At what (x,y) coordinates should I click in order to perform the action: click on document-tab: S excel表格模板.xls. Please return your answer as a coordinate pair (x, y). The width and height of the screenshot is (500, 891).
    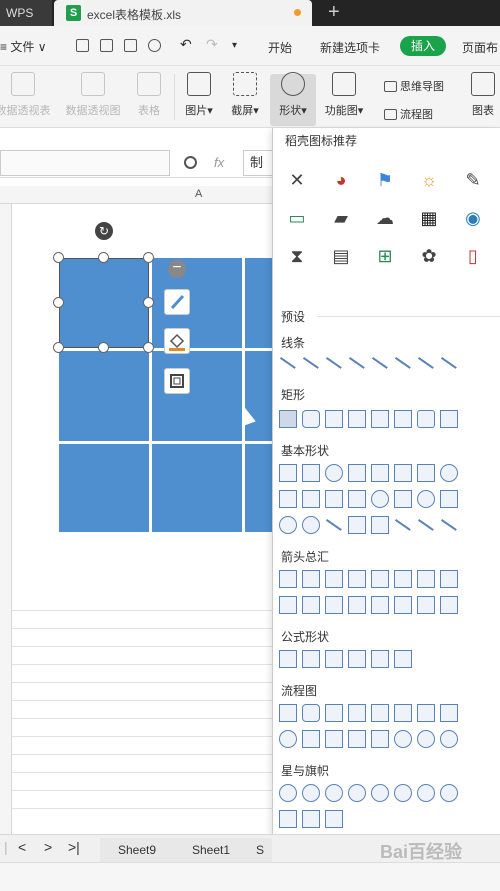
    Looking at the image, I should click on (183, 13).